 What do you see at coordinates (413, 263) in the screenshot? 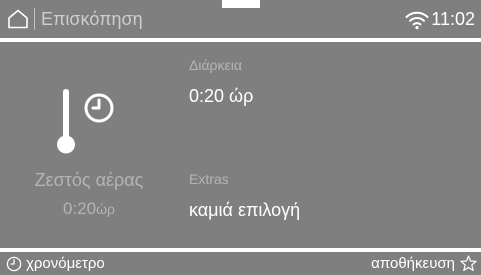
I see `save-label: αποθήκευση` at bounding box center [413, 263].